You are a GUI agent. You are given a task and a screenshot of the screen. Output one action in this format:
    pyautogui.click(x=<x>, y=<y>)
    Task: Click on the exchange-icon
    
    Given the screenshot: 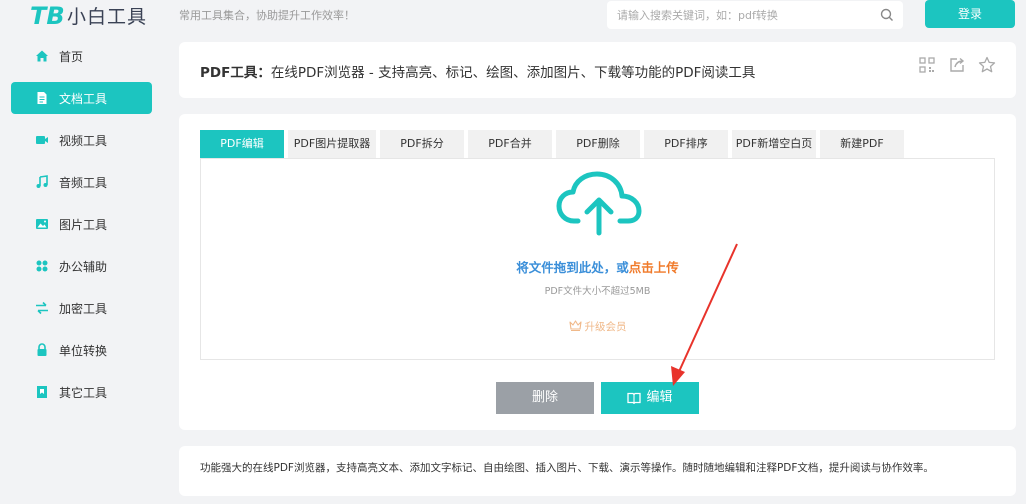 What is the action you would take?
    pyautogui.click(x=42, y=308)
    